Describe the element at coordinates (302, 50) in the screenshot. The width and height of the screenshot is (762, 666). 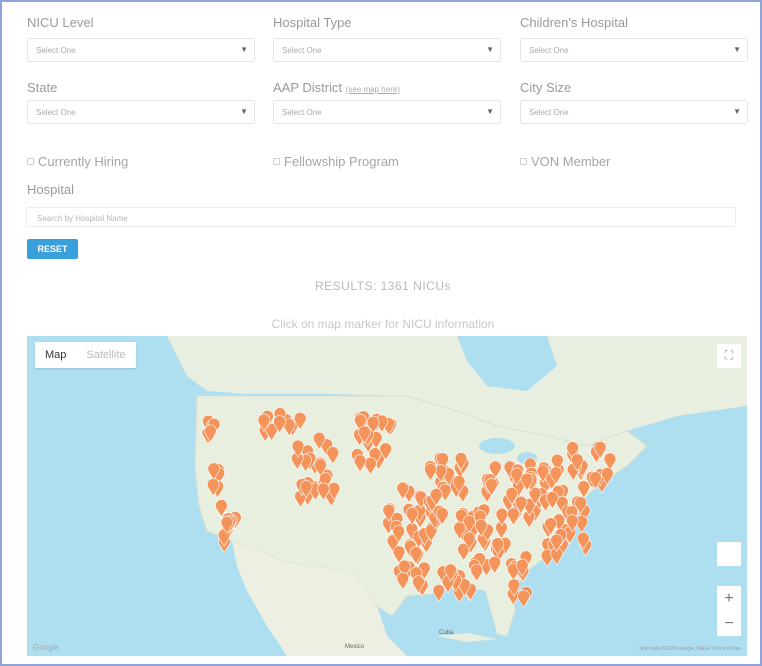
I see `hospital-type-select-value: Select One` at that location.